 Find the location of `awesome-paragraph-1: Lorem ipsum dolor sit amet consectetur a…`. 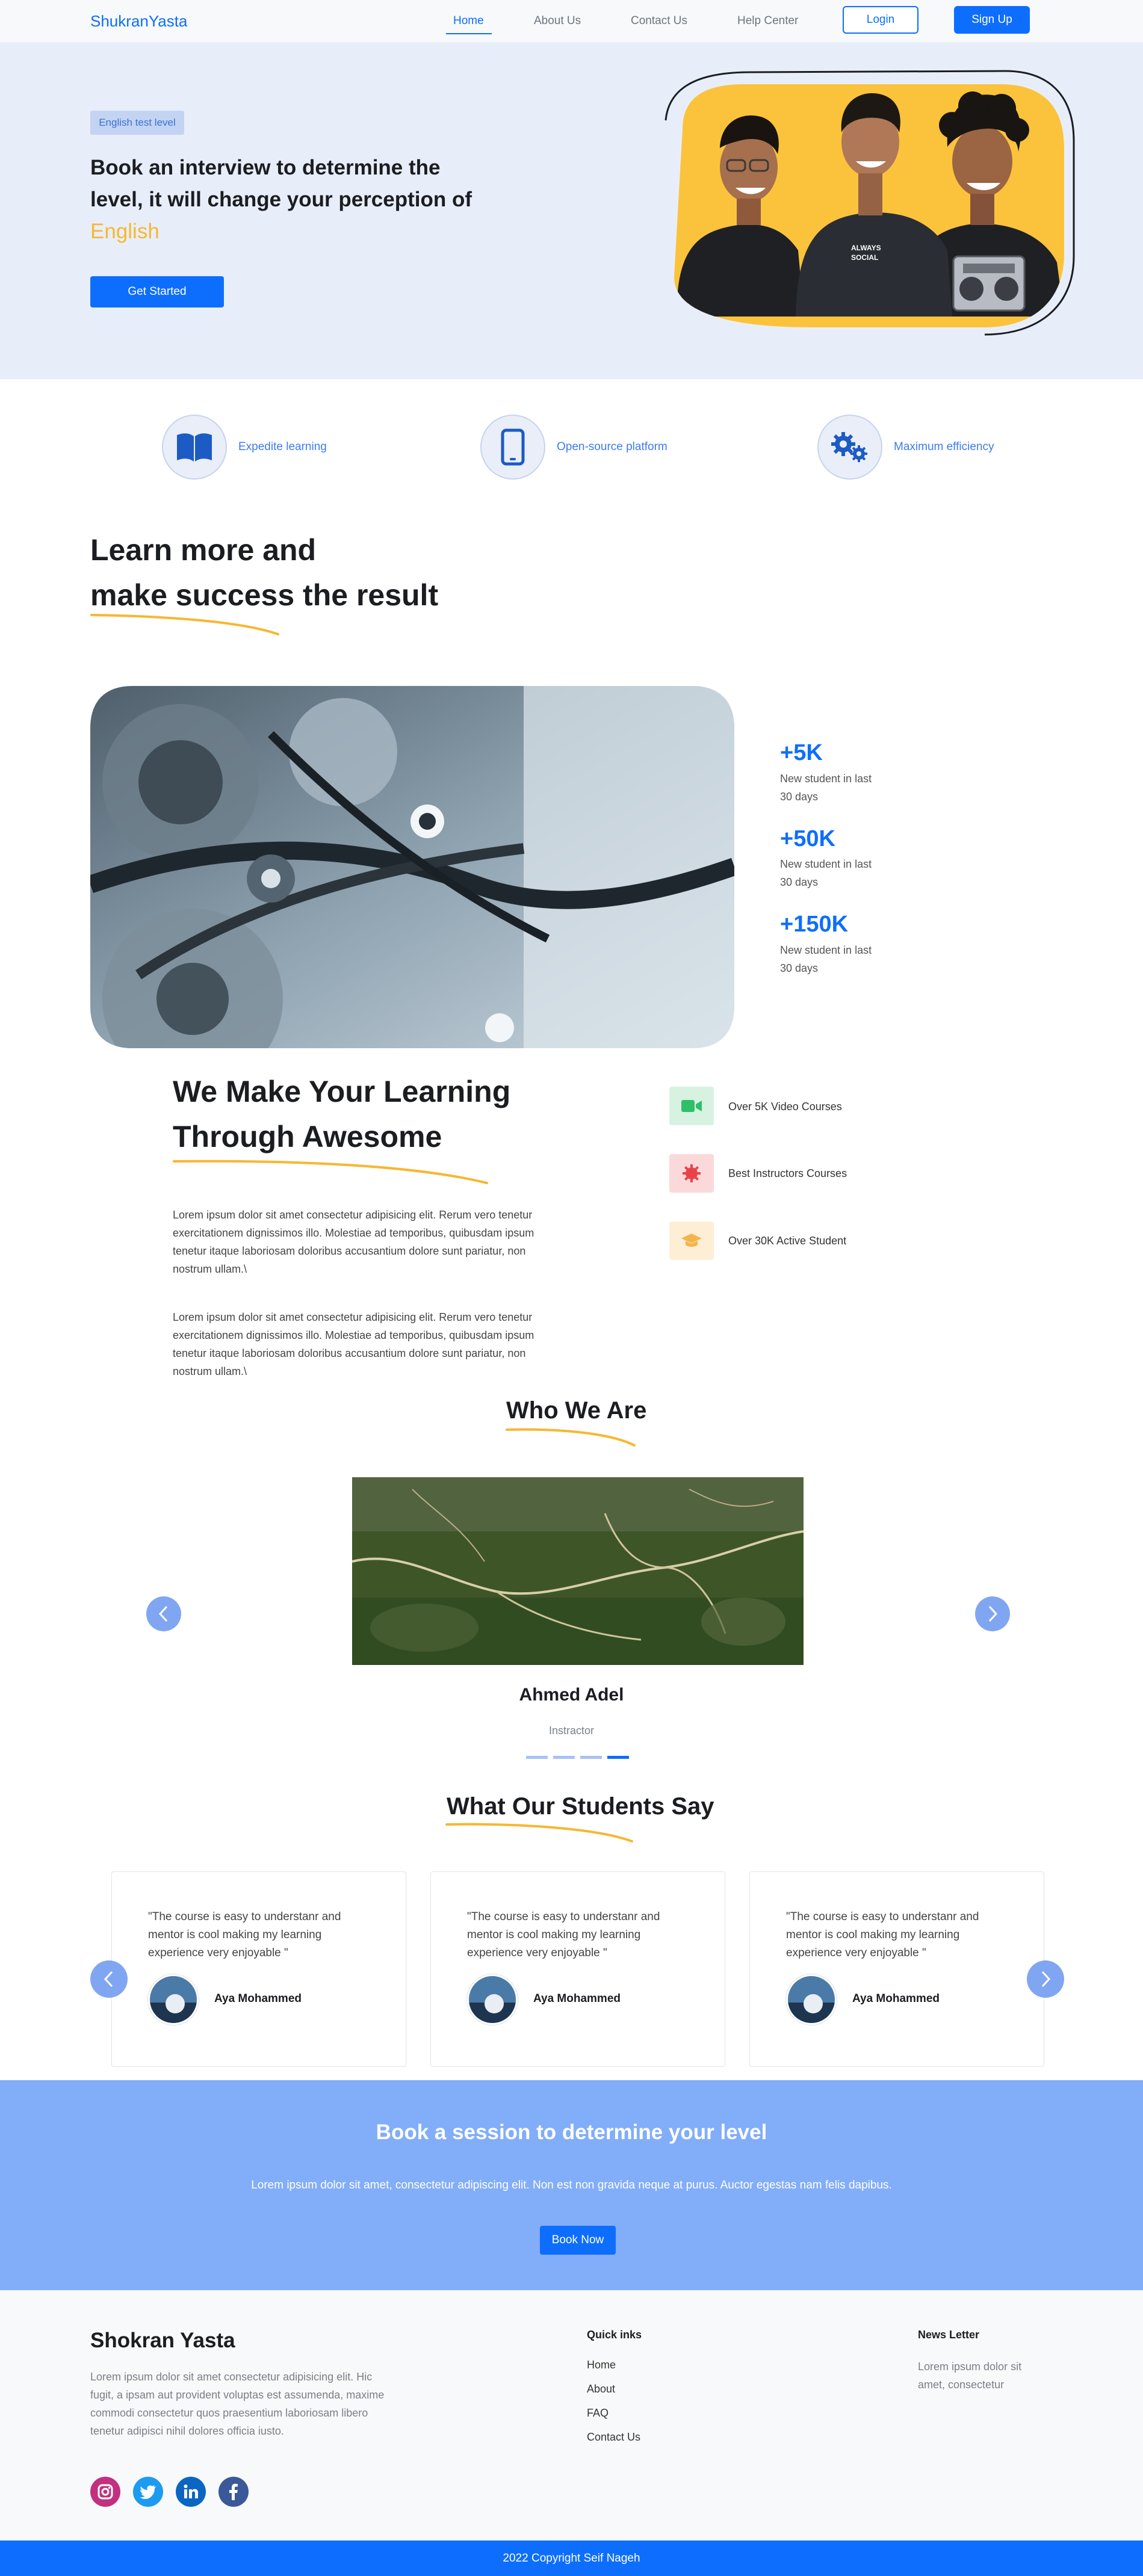

awesome-paragraph-1: Lorem ipsum dolor sit amet consectetur a… is located at coordinates (353, 1242).